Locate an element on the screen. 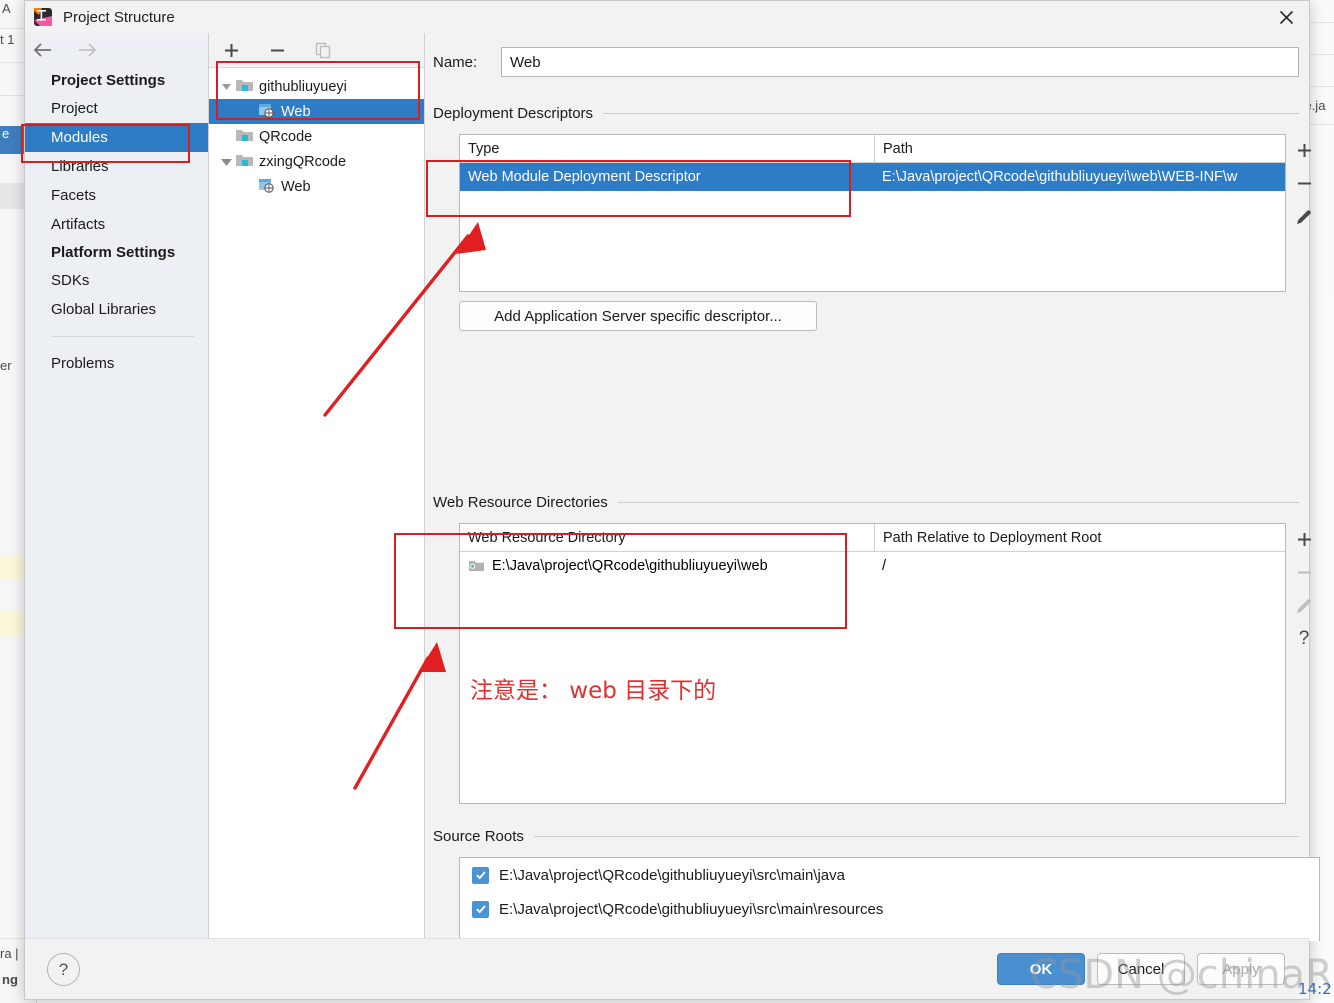 This screenshot has height=1003, width=1334. tree-node-zxingqrcode: zxingQRcode is located at coordinates (316, 161).